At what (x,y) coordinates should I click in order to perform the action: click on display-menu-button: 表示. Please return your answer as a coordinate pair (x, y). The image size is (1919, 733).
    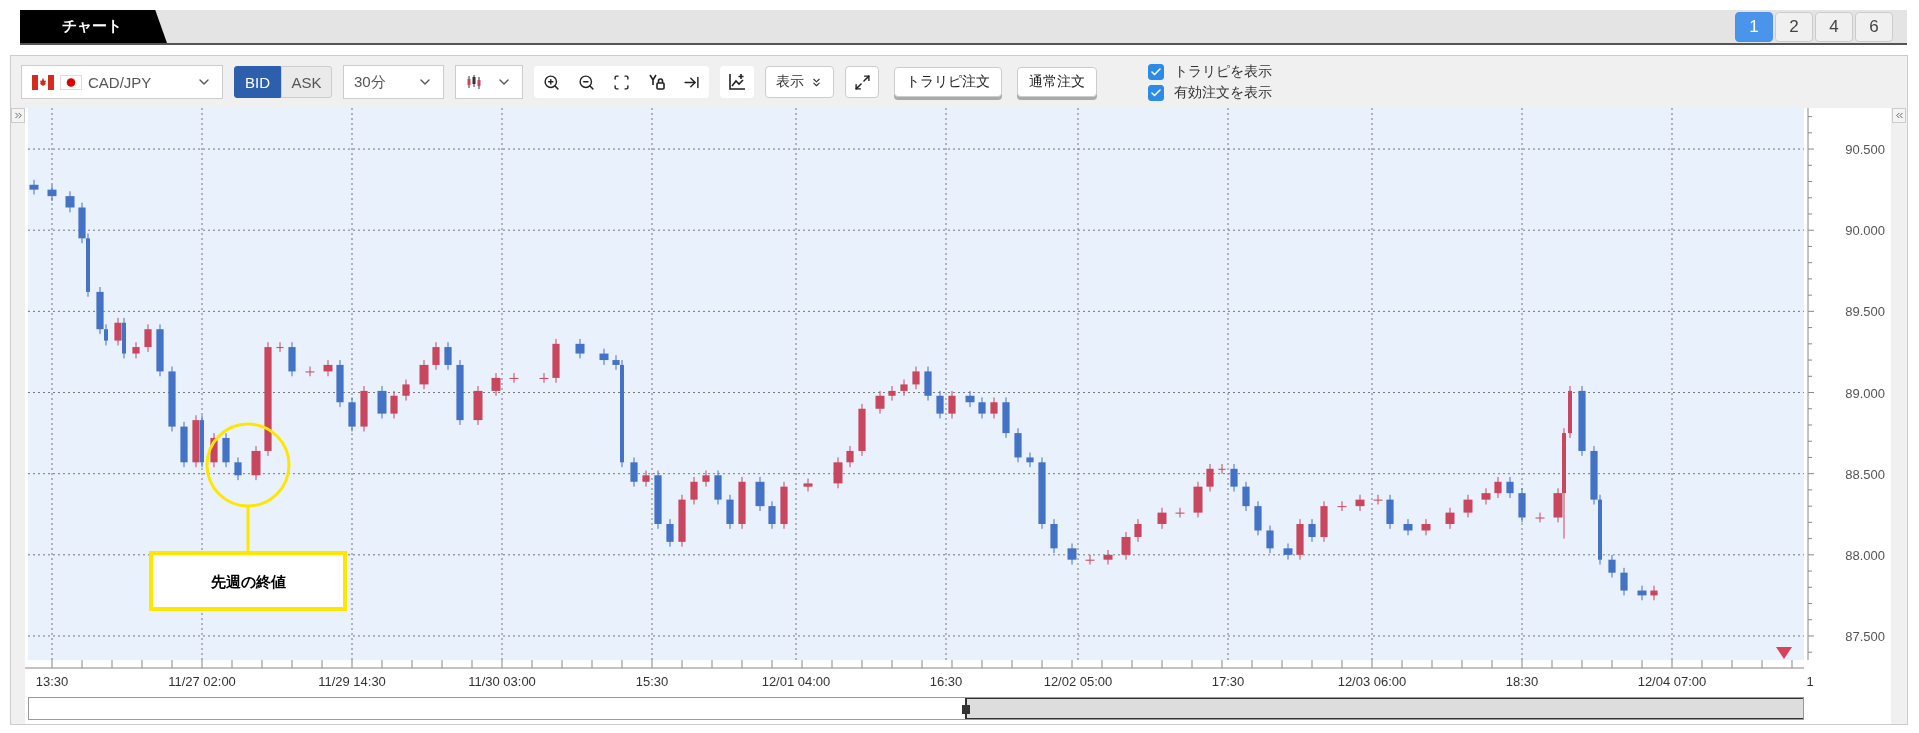
    Looking at the image, I should click on (799, 82).